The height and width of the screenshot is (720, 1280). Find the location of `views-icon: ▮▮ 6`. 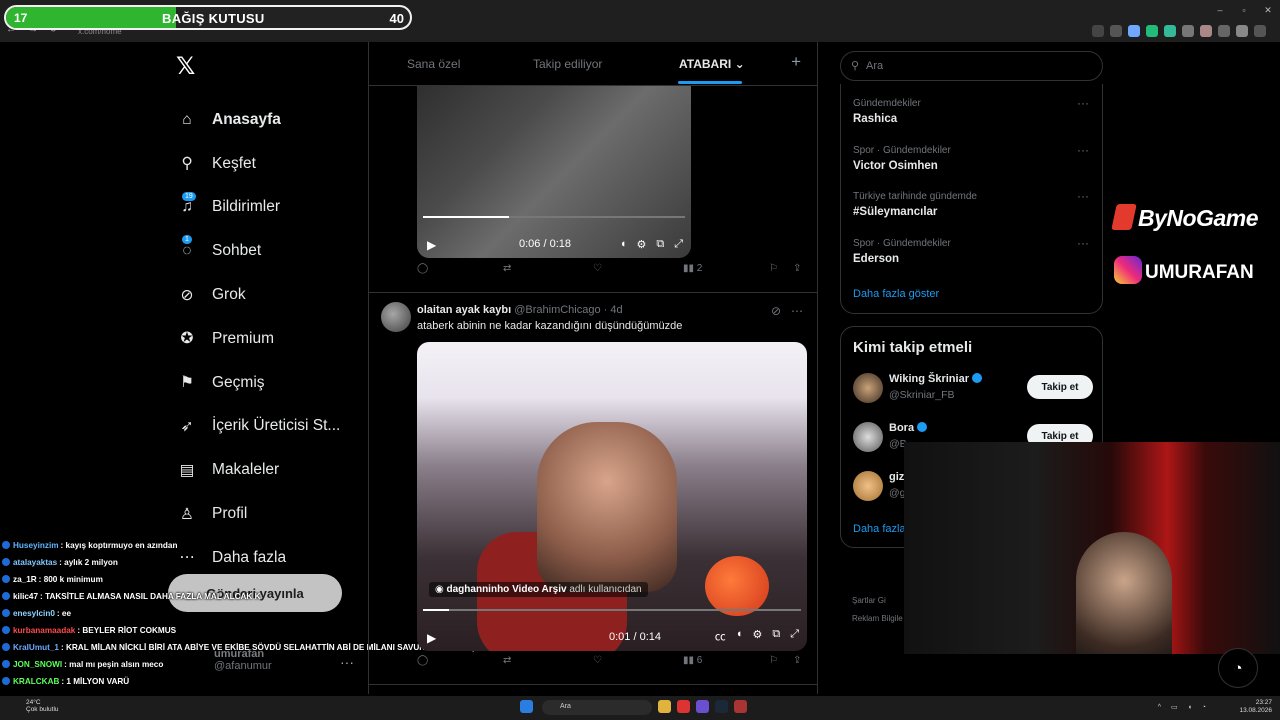

views-icon: ▮▮ 6 is located at coordinates (692, 660).